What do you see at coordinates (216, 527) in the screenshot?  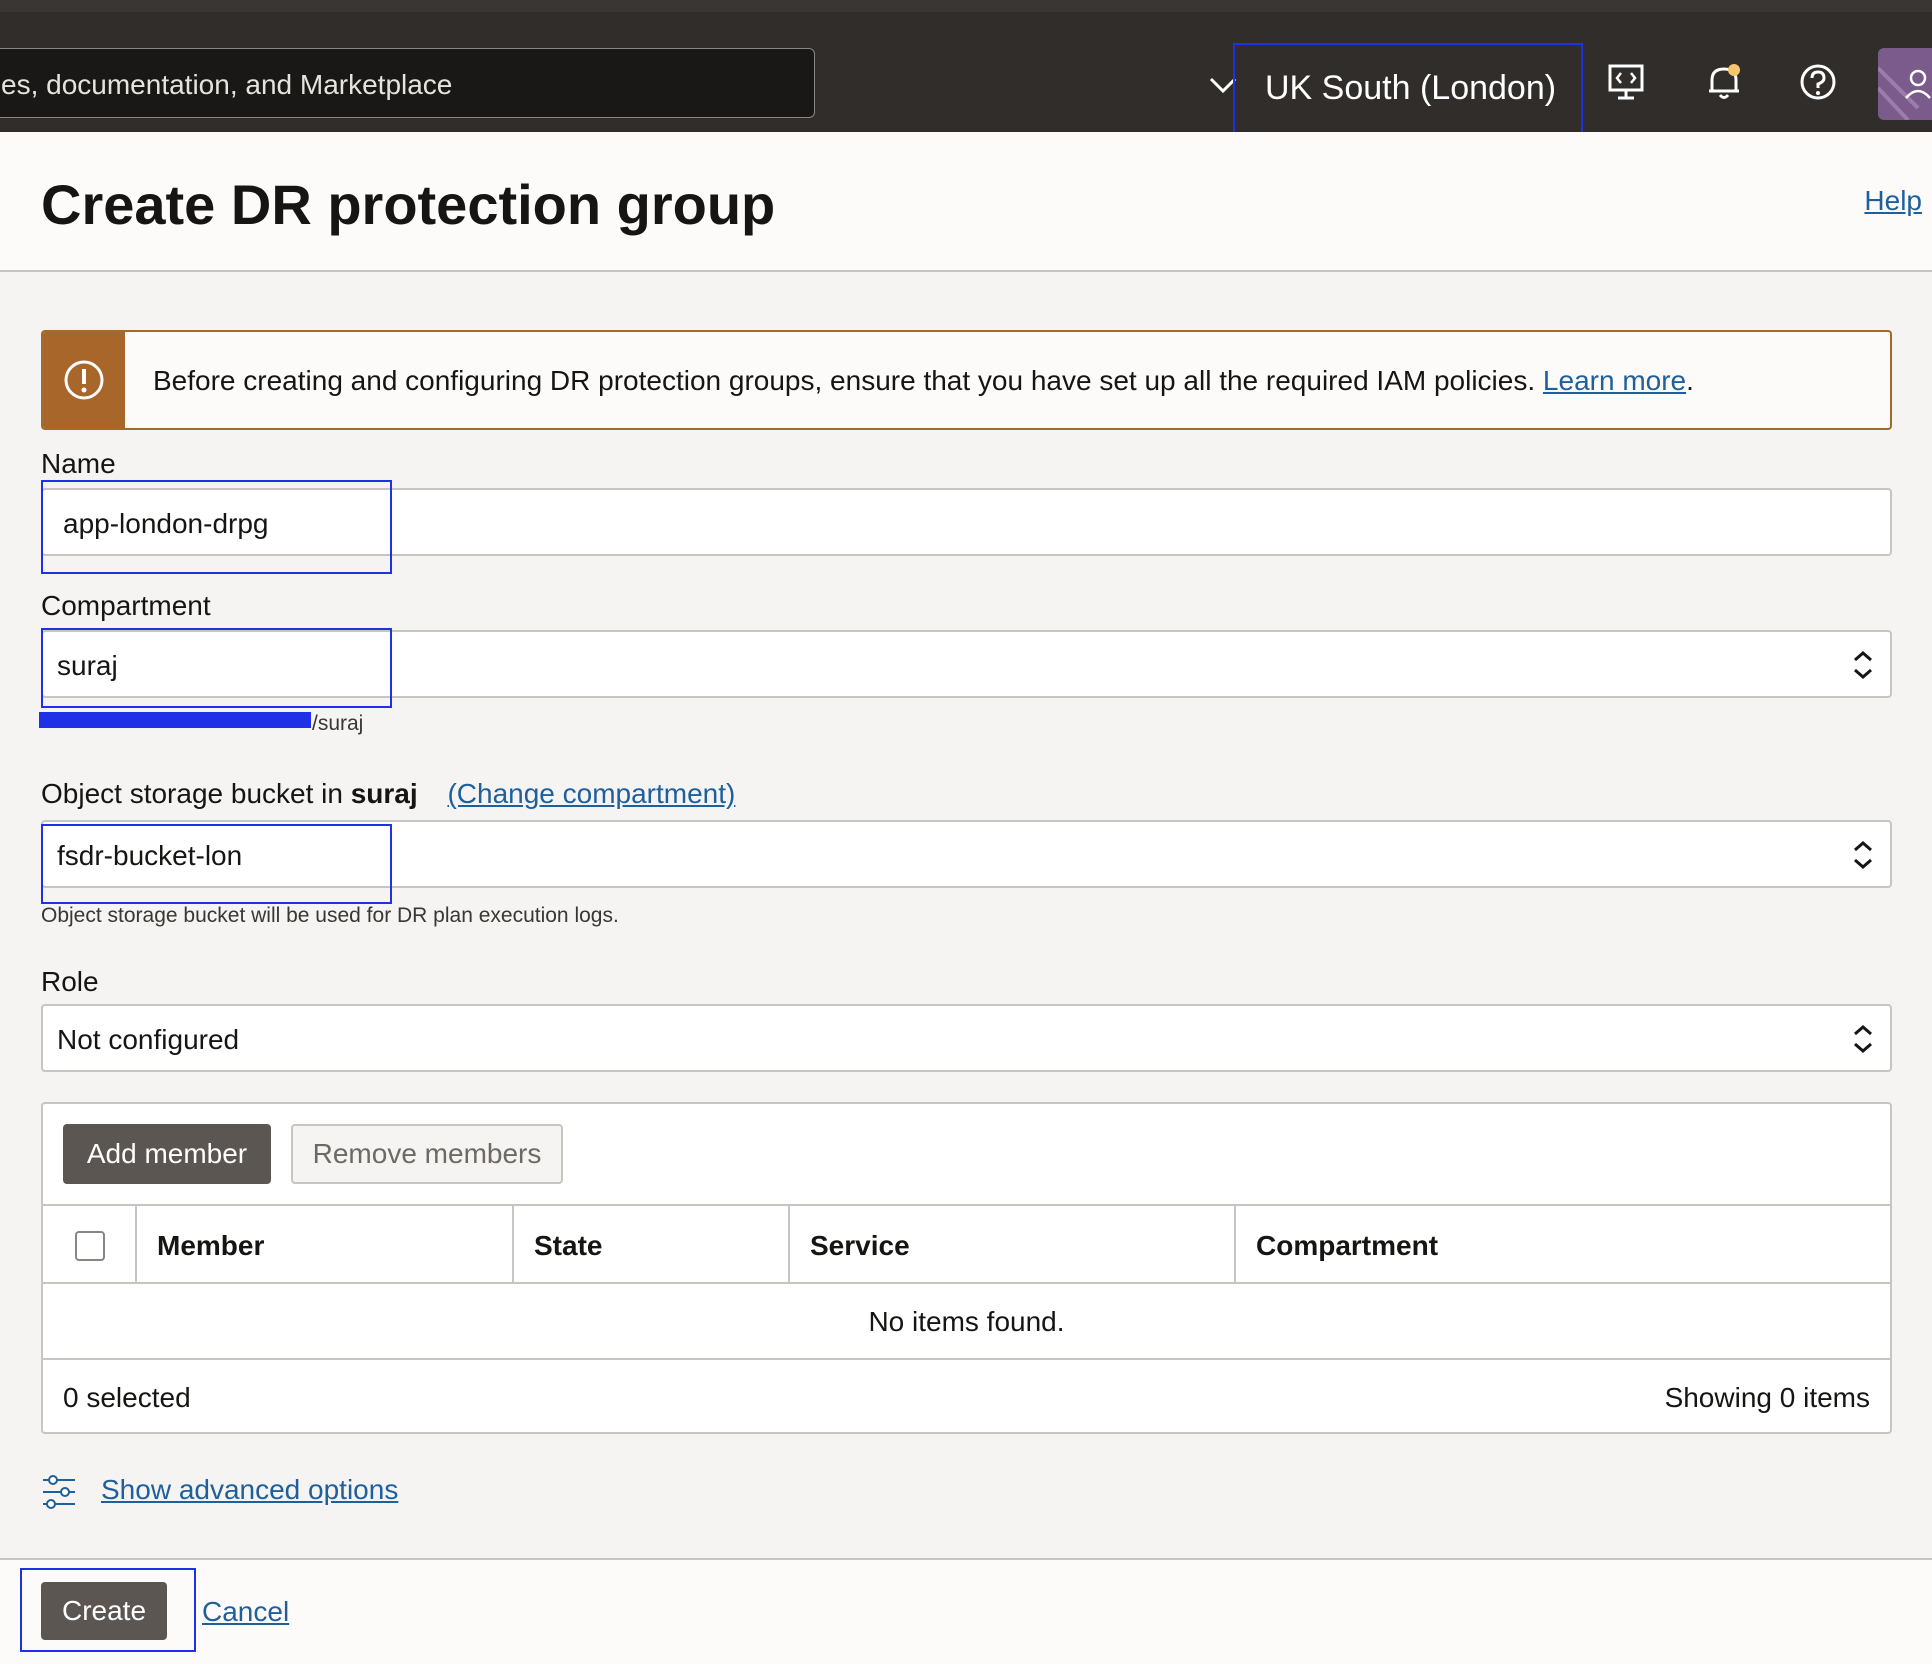 I see `highlight-box-name` at bounding box center [216, 527].